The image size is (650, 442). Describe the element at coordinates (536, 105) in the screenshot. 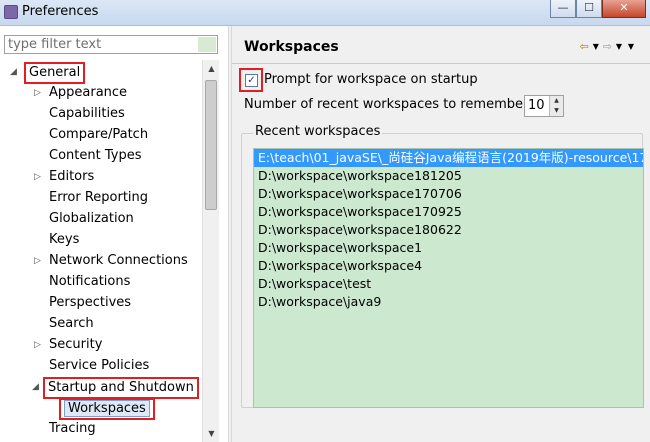

I see `recent-count-value: 10` at that location.